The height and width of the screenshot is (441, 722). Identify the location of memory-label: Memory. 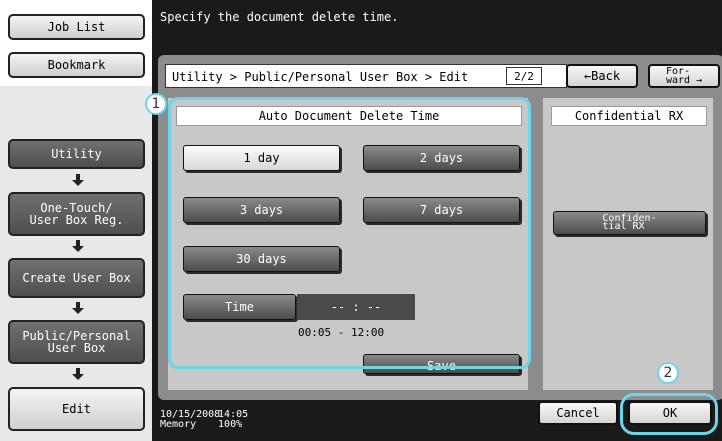
(178, 424).